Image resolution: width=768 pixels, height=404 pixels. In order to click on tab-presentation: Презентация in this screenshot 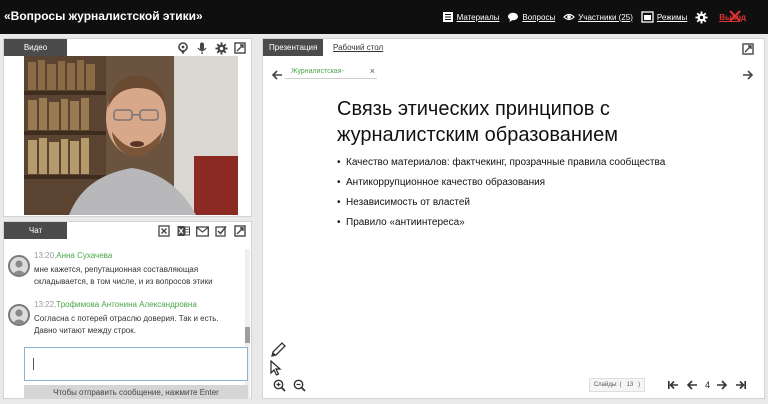, I will do `click(293, 47)`.